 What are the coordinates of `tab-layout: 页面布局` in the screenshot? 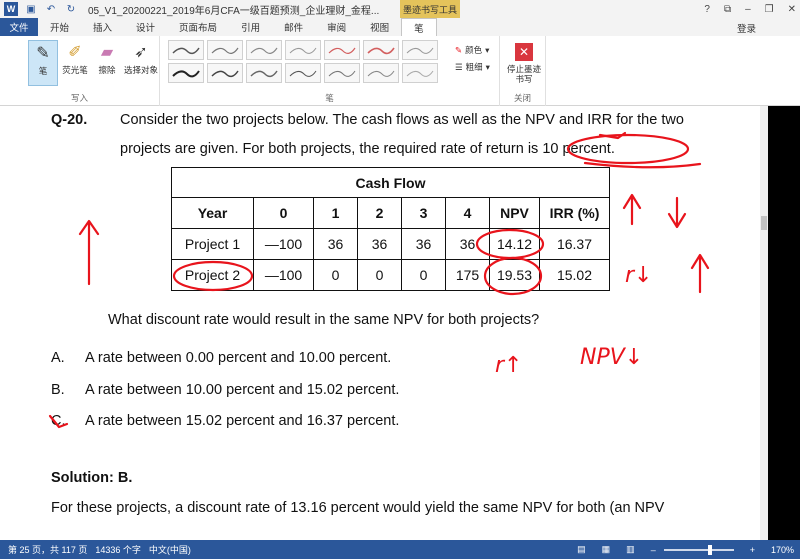 It's located at (198, 27).